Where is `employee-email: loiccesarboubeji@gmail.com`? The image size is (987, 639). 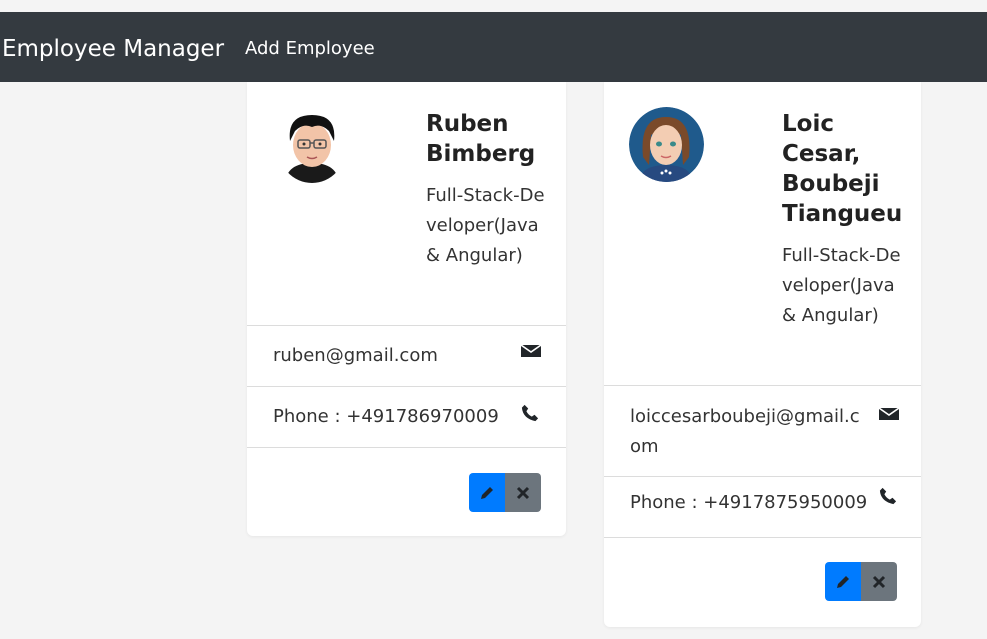 employee-email: loiccesarboubeji@gmail.com is located at coordinates (745, 431).